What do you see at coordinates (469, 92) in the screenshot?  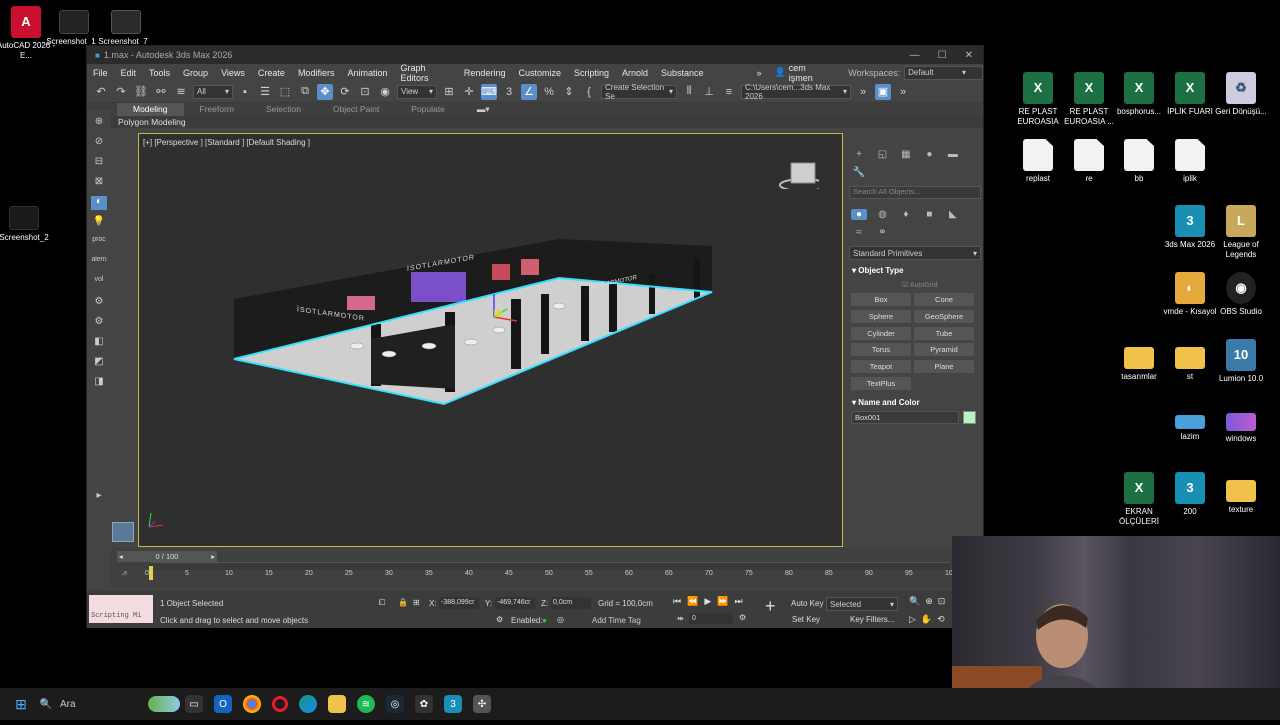 I see `select-manipulate-icon: ✛` at bounding box center [469, 92].